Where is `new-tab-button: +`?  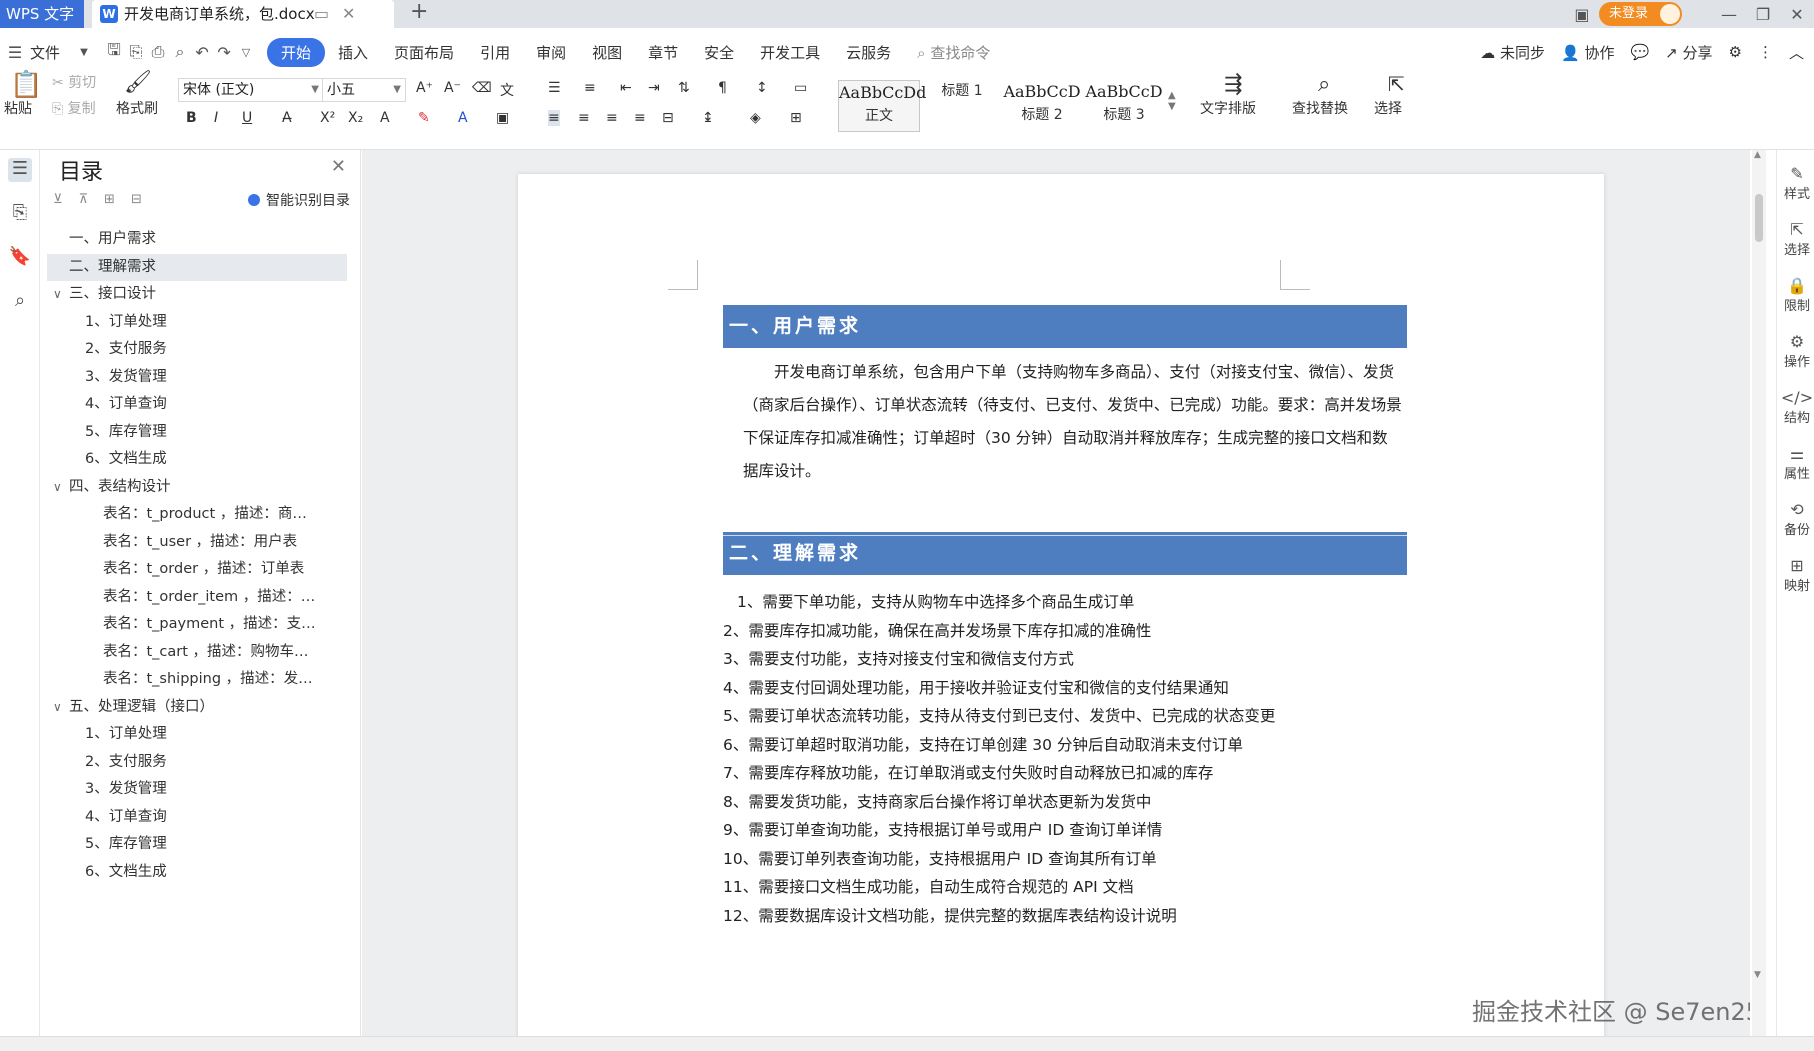
new-tab-button: + is located at coordinates (419, 12).